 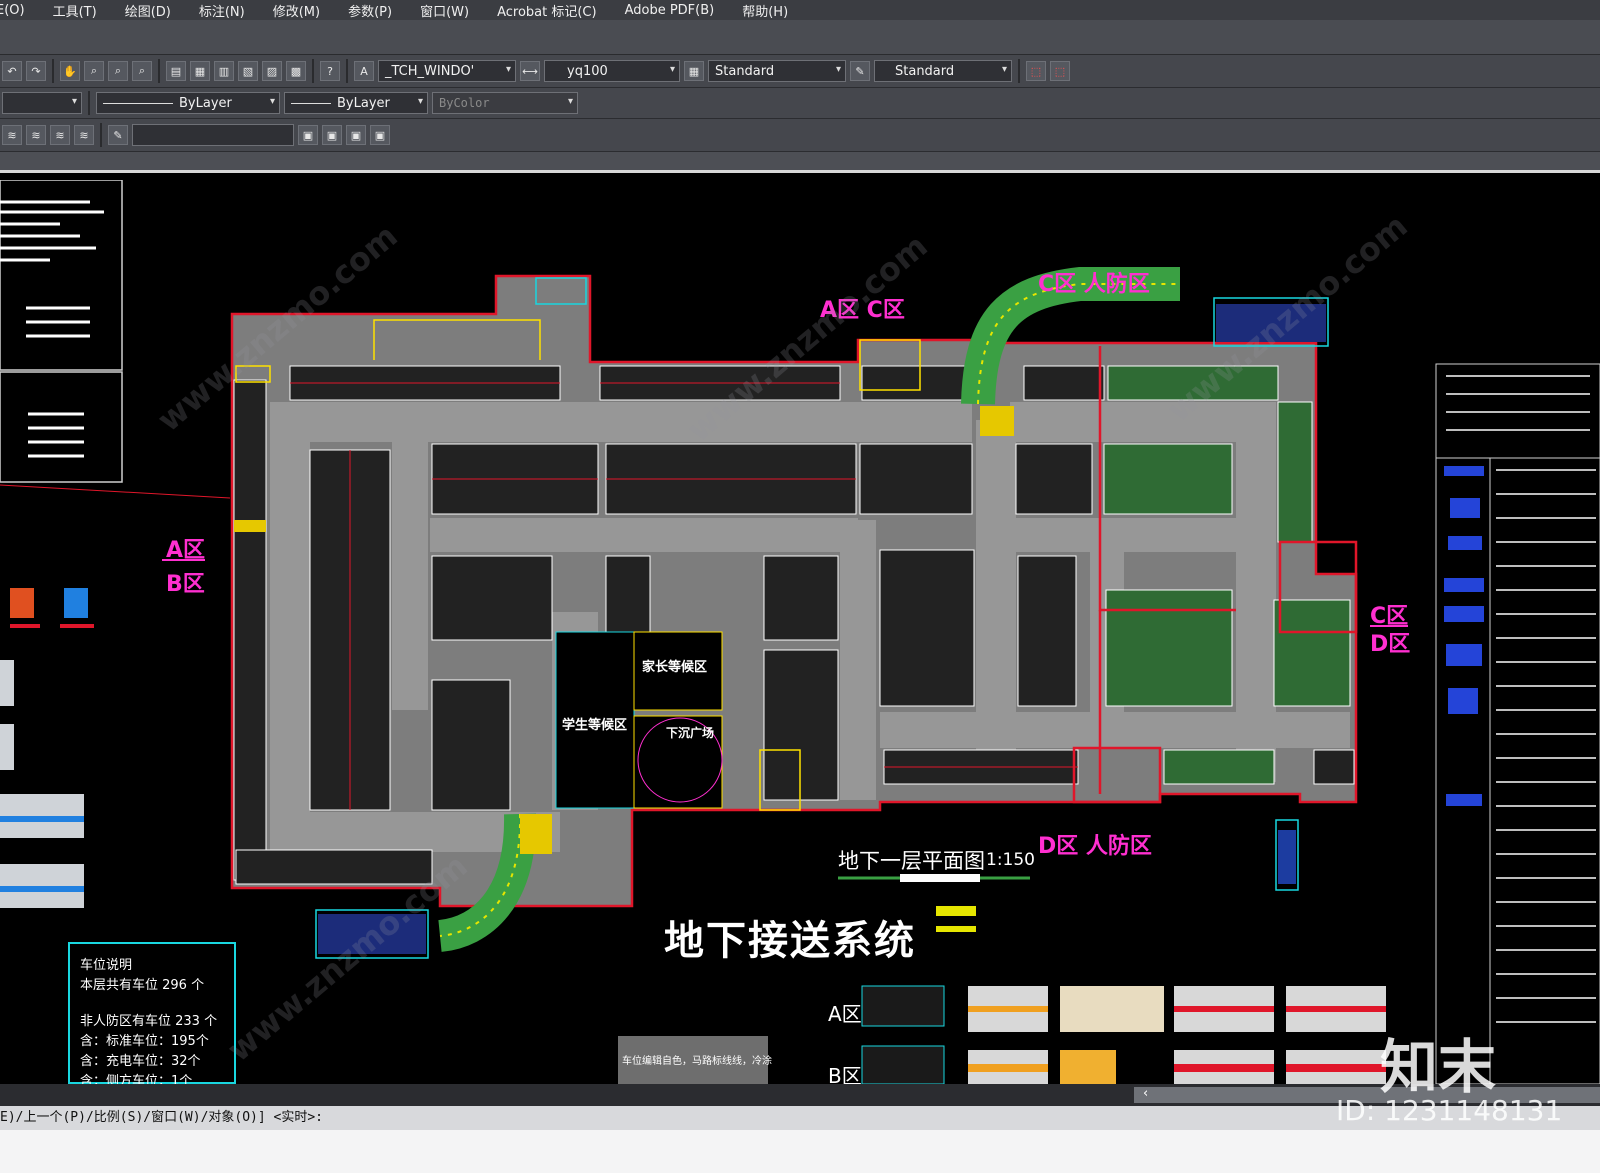 What do you see at coordinates (142, 71) in the screenshot?
I see `zoom-previous-icon: ⌕` at bounding box center [142, 71].